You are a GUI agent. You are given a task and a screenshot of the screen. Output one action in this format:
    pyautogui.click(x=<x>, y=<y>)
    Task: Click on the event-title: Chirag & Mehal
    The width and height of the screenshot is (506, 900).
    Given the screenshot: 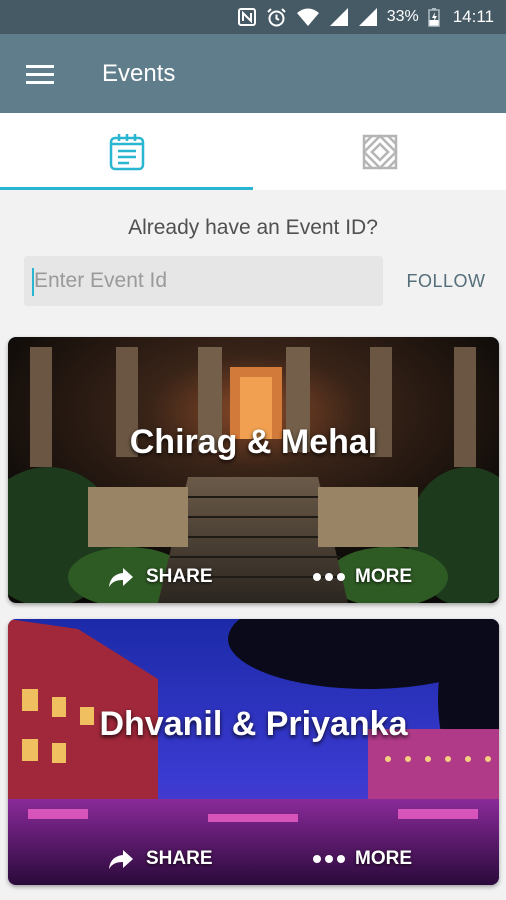 What is the action you would take?
    pyautogui.click(x=253, y=442)
    